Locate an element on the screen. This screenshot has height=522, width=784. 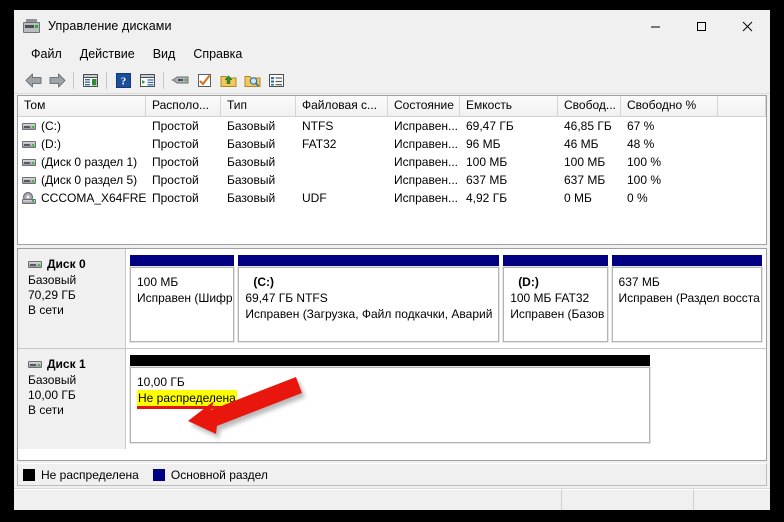
disk1-unallocated: 10,00 ГБ Не распределена is located at coordinates (390, 399).